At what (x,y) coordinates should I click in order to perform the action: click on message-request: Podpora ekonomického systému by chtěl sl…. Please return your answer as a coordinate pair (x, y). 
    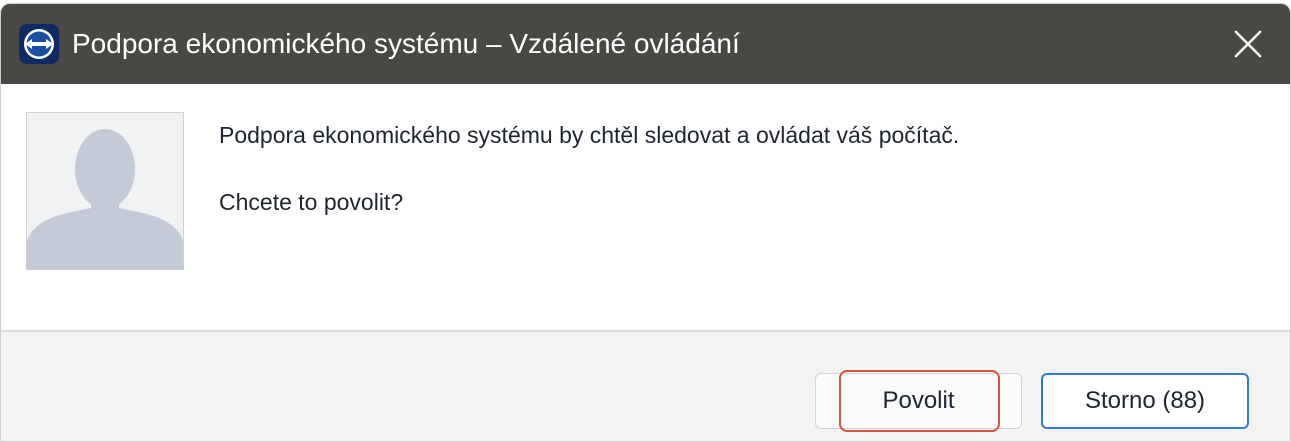
    Looking at the image, I should click on (589, 135).